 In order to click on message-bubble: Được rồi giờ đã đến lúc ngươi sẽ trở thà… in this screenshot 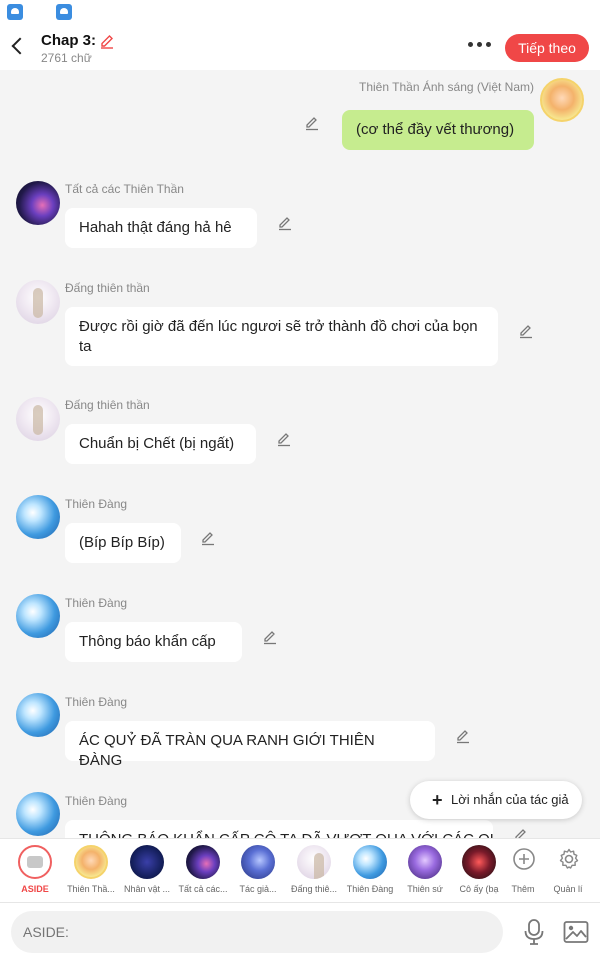, I will do `click(281, 336)`.